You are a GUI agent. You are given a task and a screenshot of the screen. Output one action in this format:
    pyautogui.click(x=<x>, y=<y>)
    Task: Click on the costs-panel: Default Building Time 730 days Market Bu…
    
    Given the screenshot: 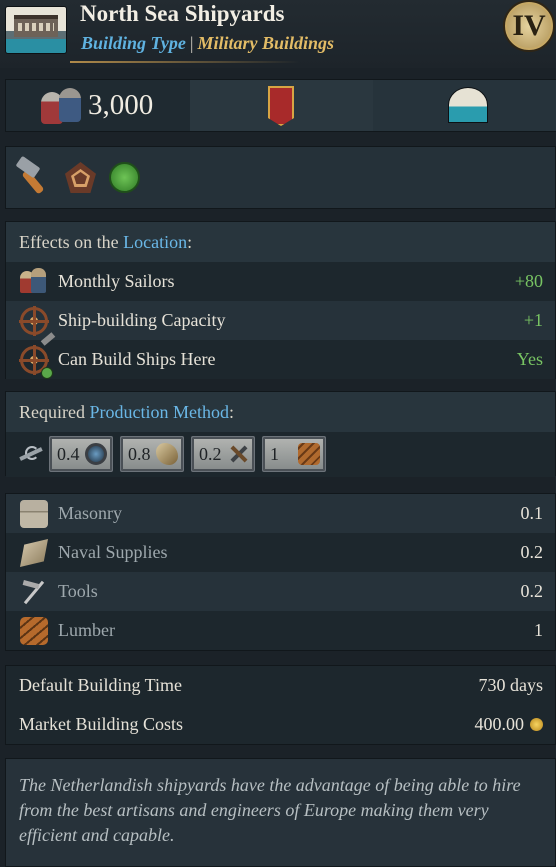 What is the action you would take?
    pyautogui.click(x=280, y=705)
    